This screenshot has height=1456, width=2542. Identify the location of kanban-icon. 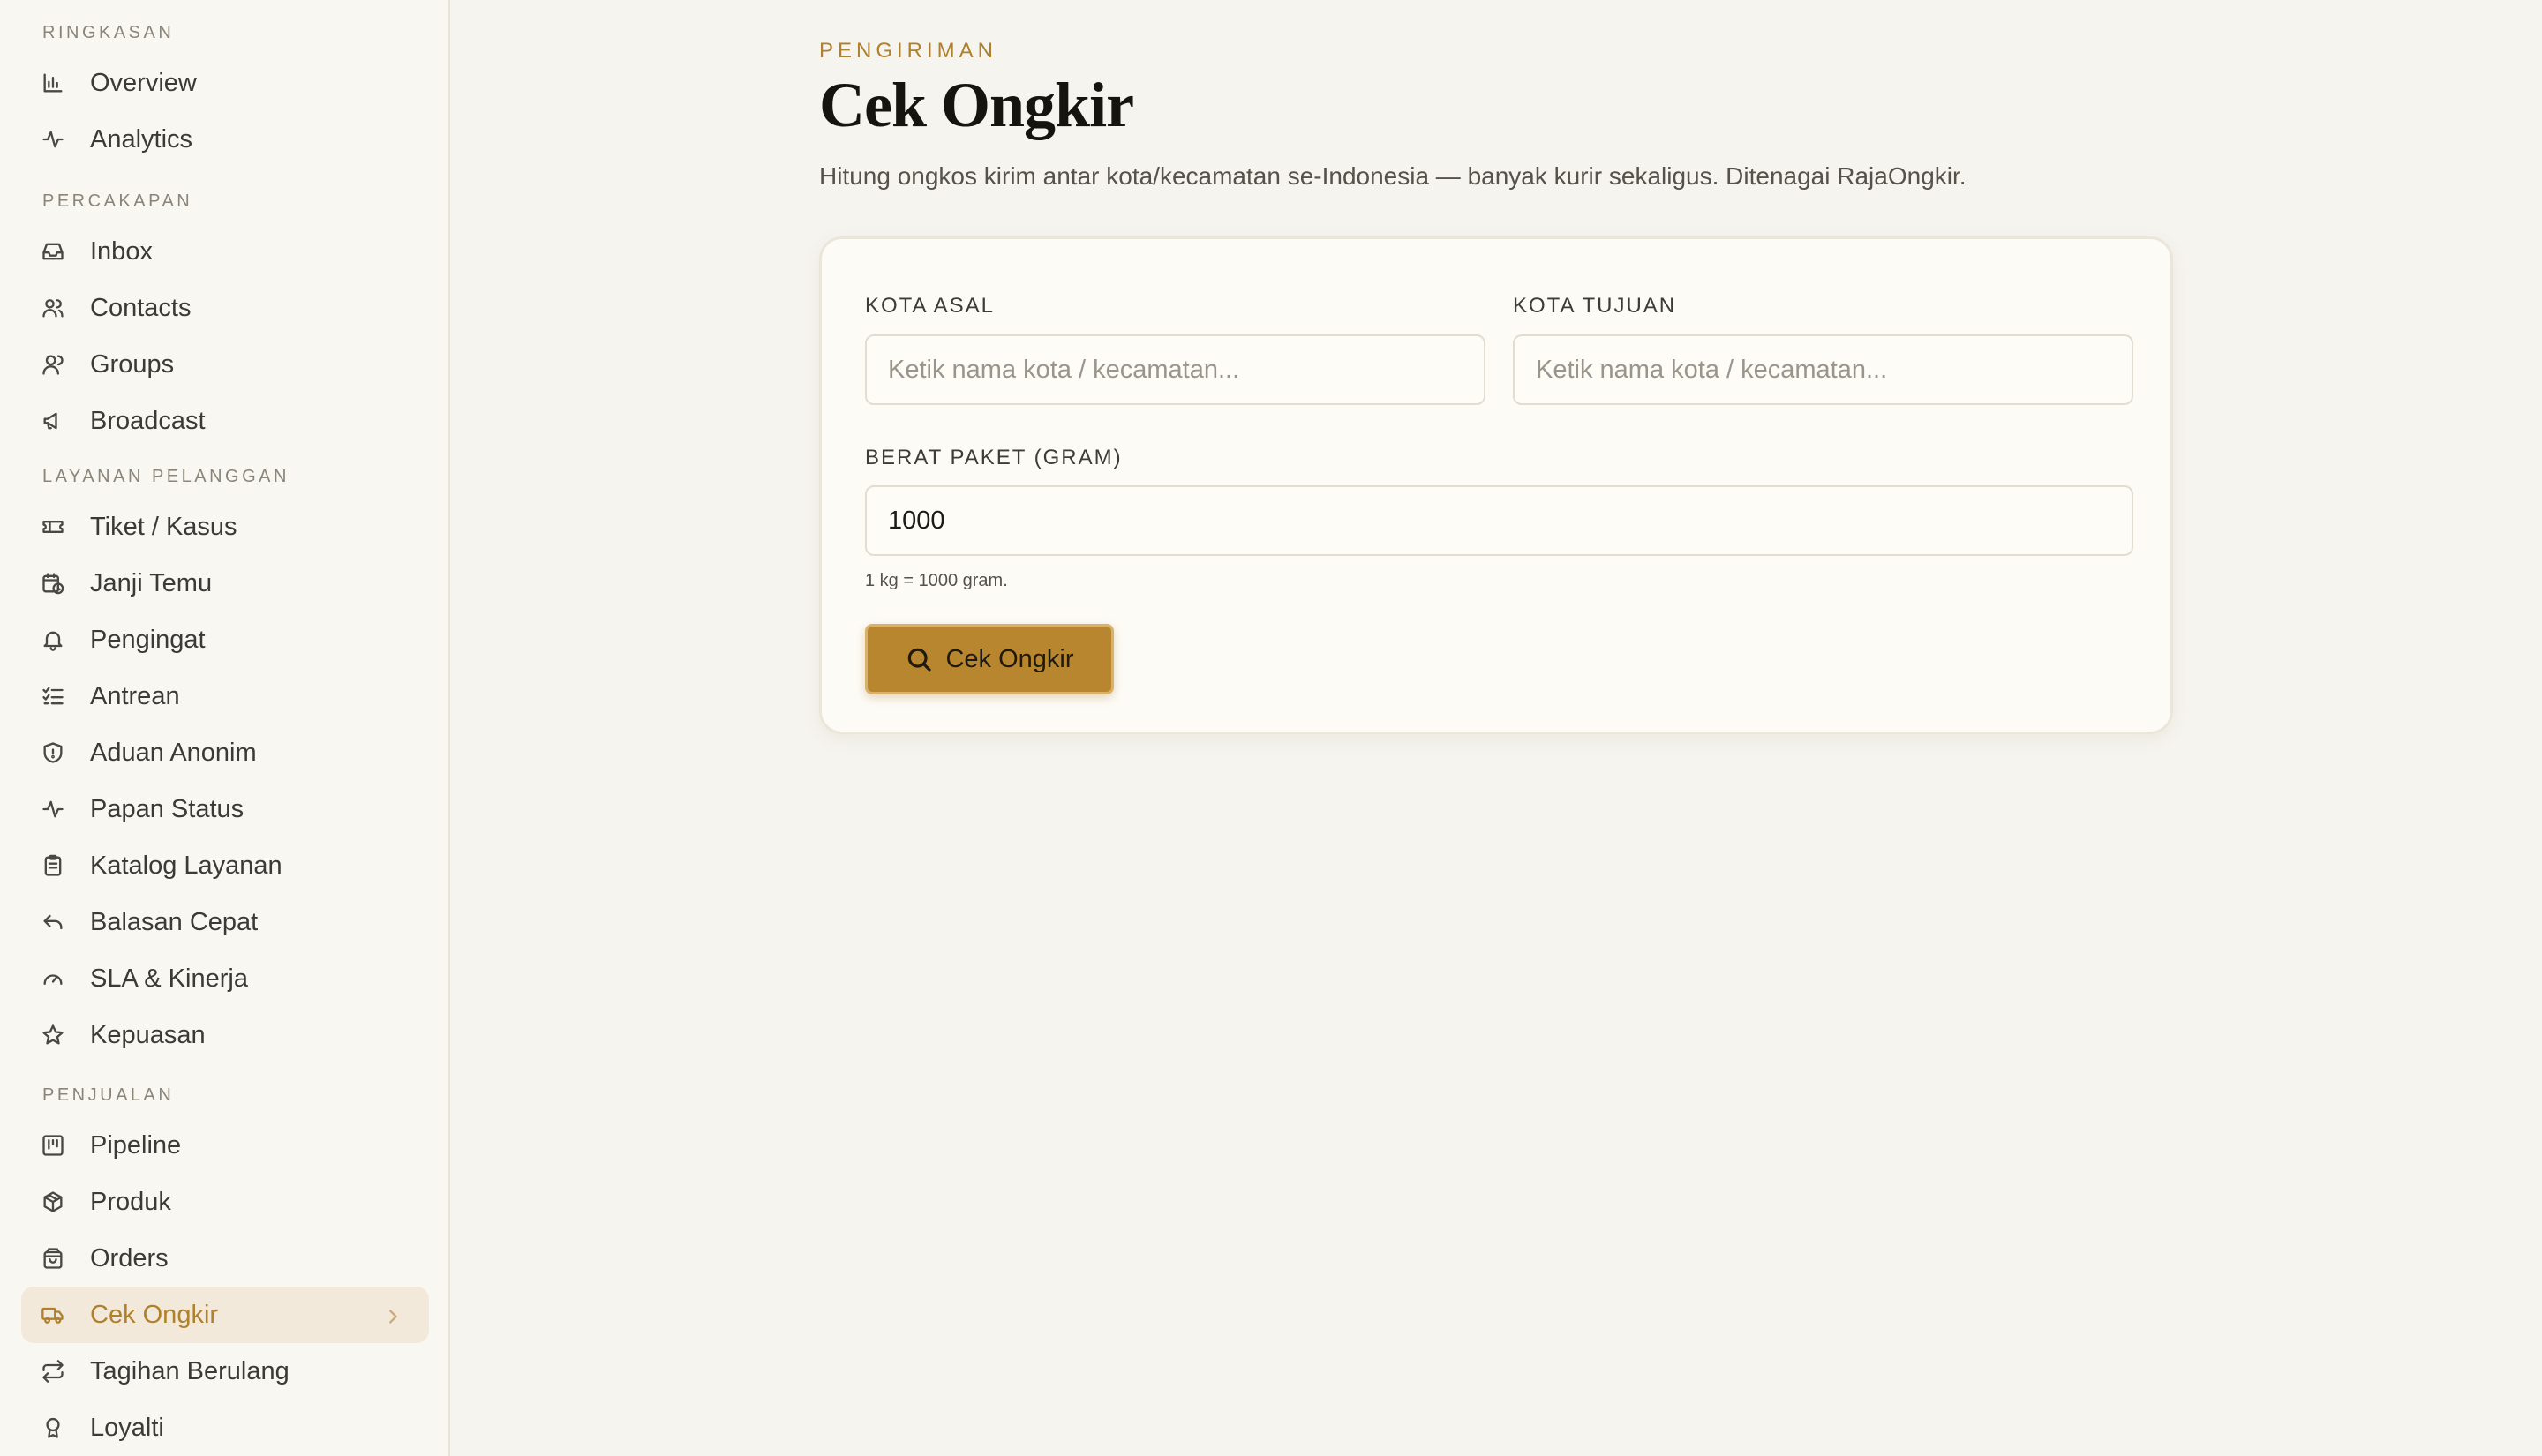
(53, 1145).